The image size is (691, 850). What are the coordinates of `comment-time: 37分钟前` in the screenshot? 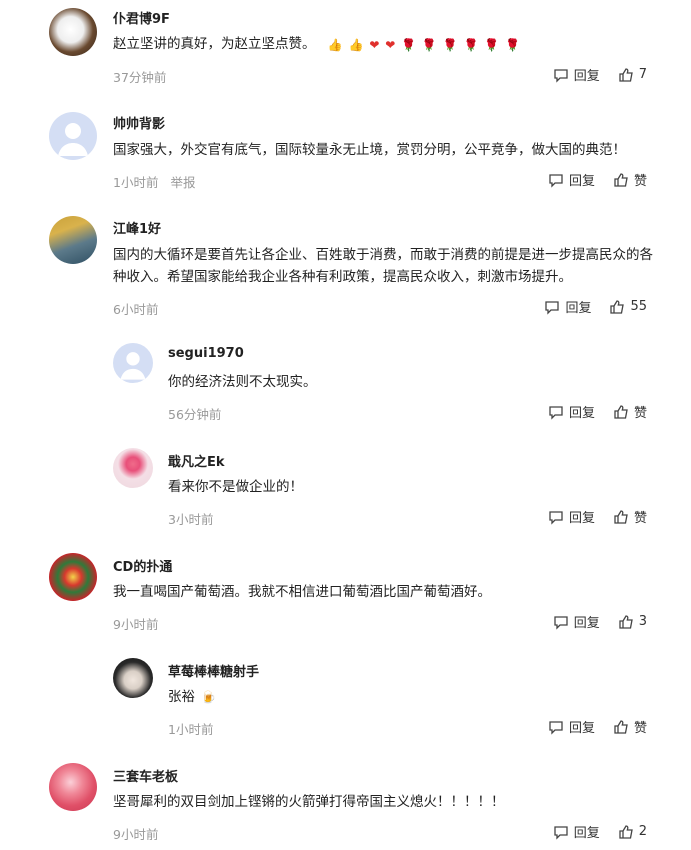 It's located at (140, 77).